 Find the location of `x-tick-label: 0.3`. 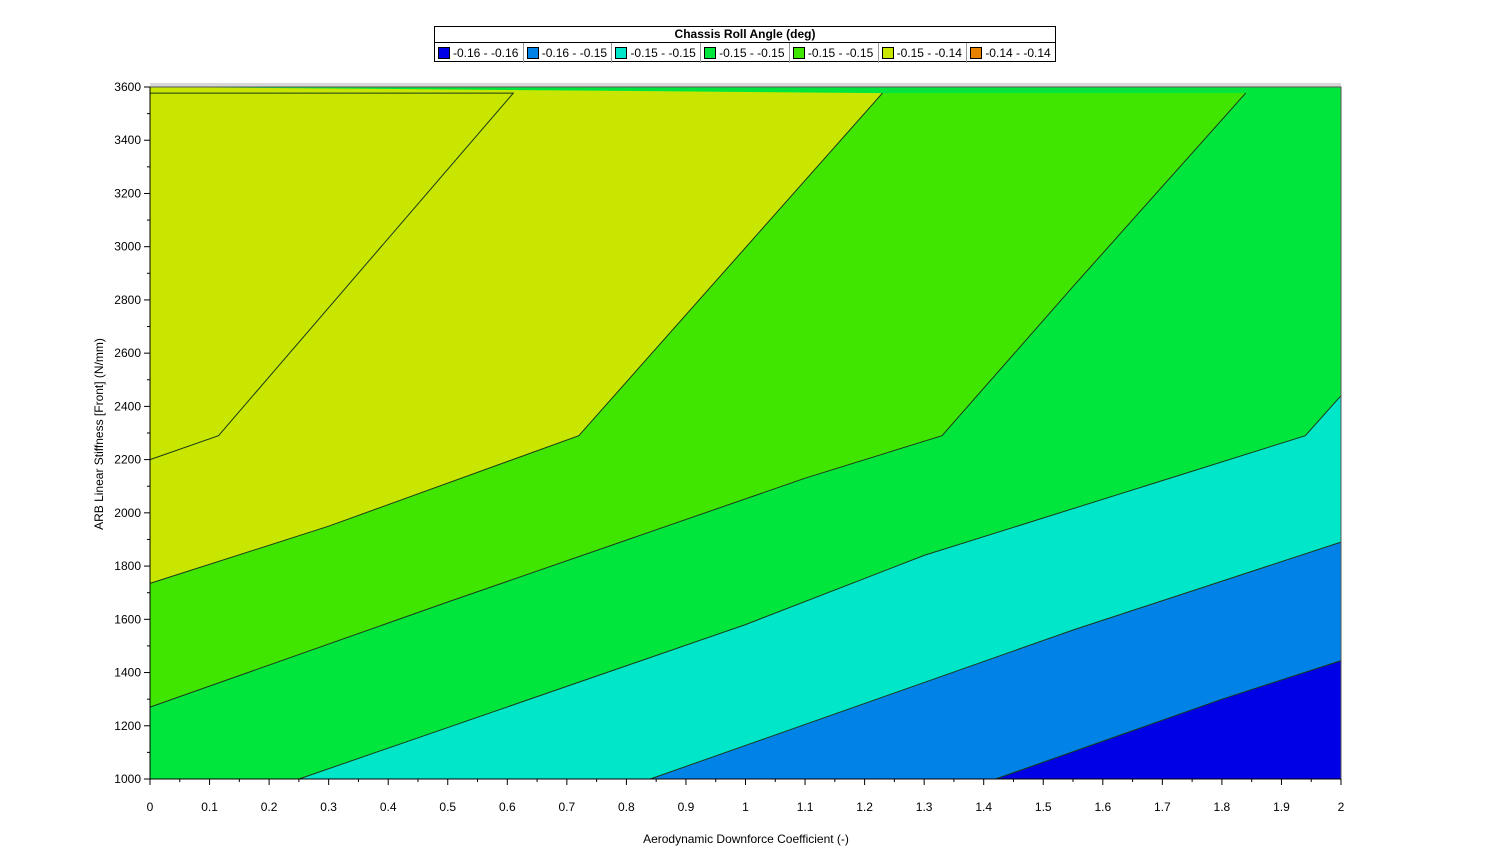

x-tick-label: 0.3 is located at coordinates (328, 807).